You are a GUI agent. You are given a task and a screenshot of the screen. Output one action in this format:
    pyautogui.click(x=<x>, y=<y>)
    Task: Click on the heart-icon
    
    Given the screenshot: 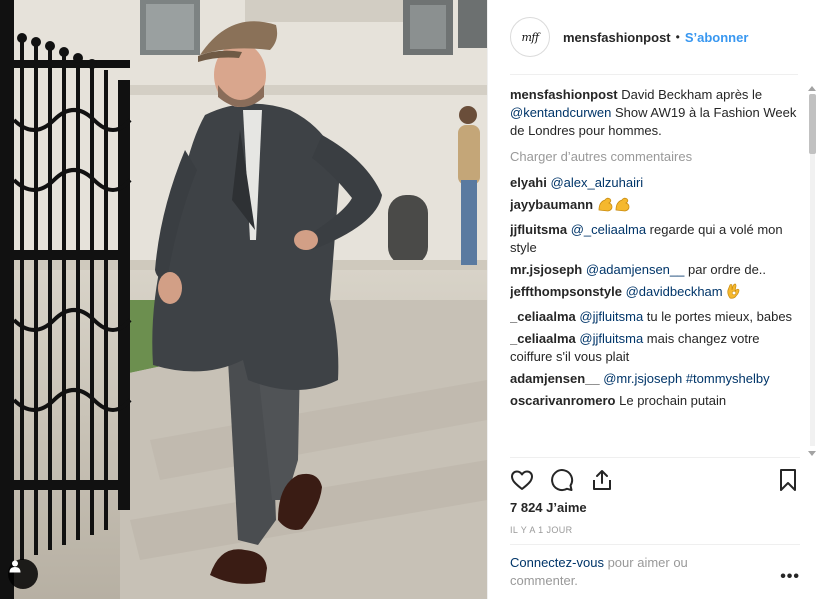 What is the action you would take?
    pyautogui.click(x=522, y=480)
    